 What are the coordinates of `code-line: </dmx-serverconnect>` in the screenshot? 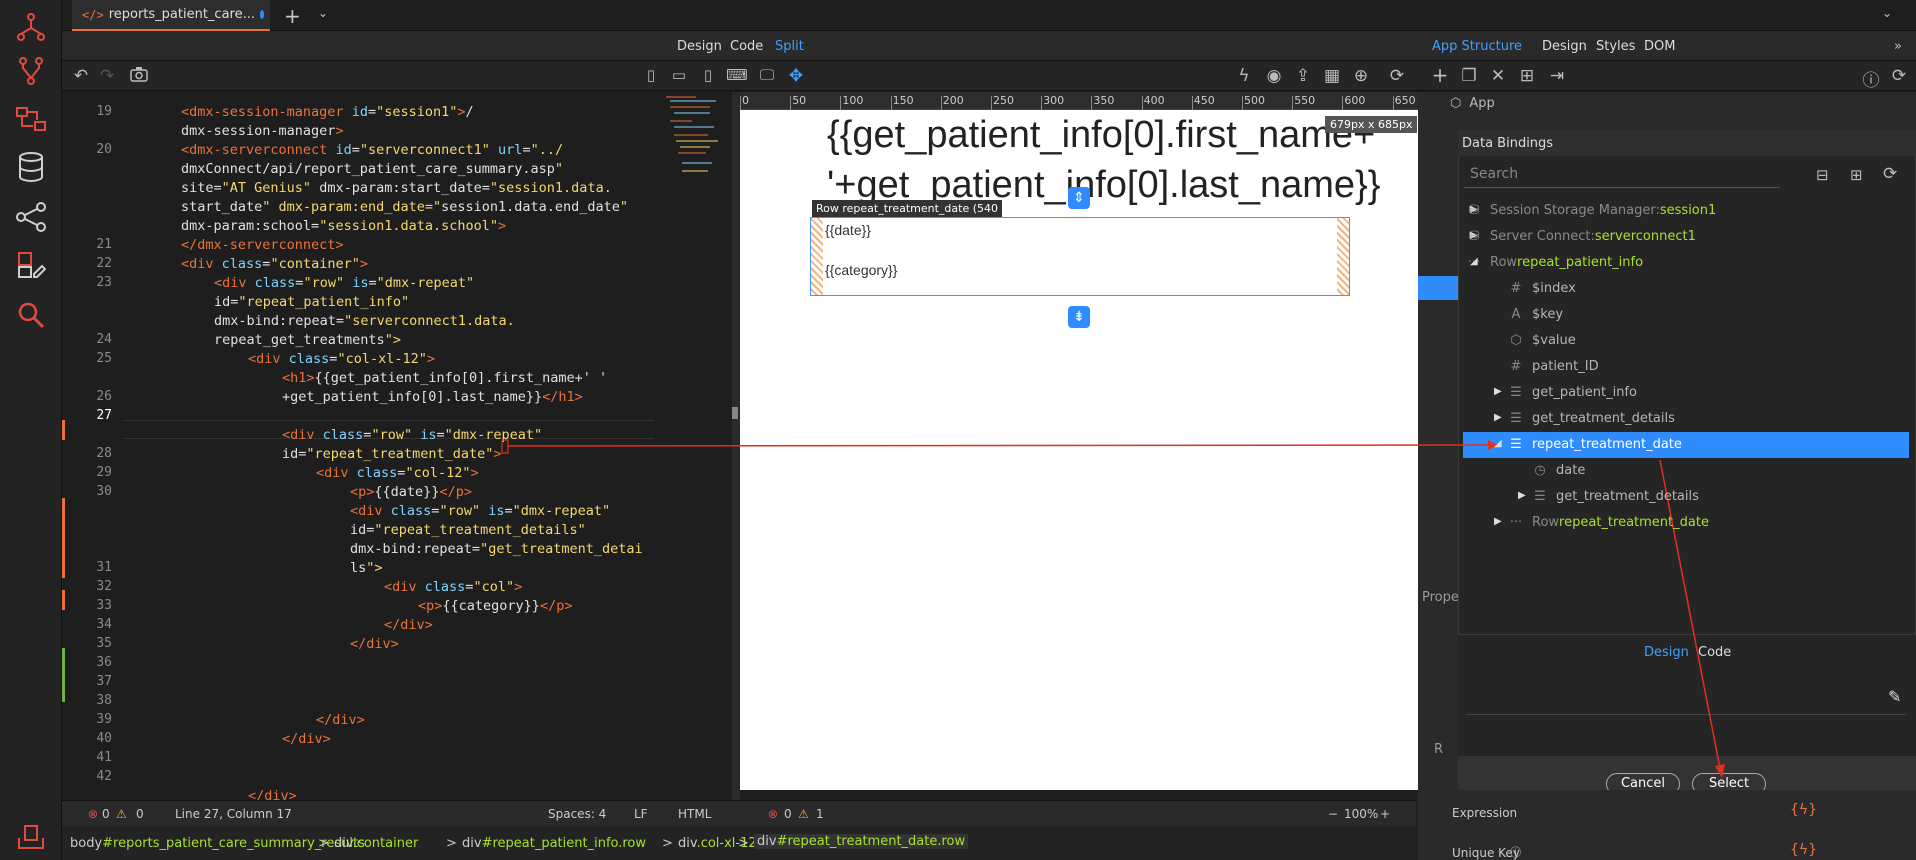 It's located at (262, 245).